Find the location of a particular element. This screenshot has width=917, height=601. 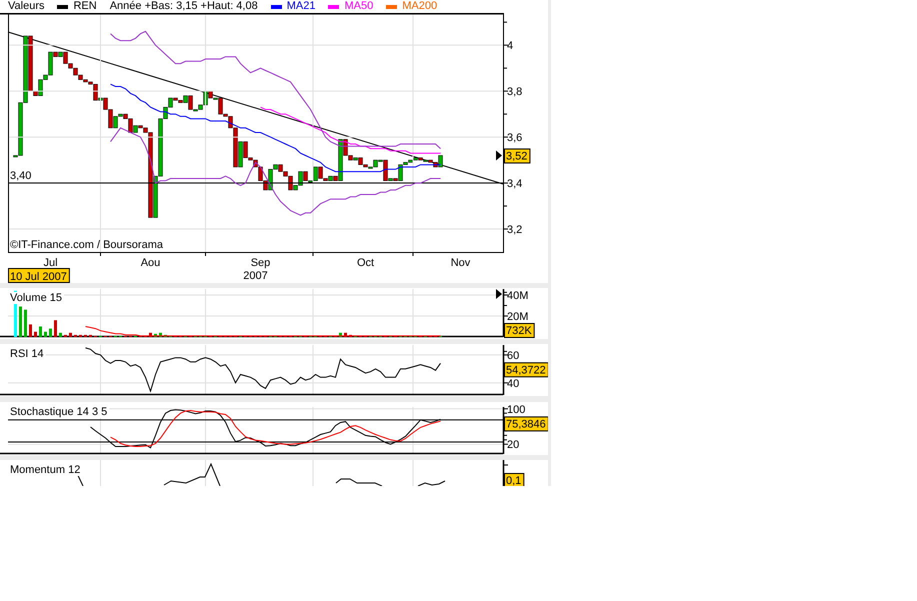

axis-label: 3,6 is located at coordinates (514, 138).